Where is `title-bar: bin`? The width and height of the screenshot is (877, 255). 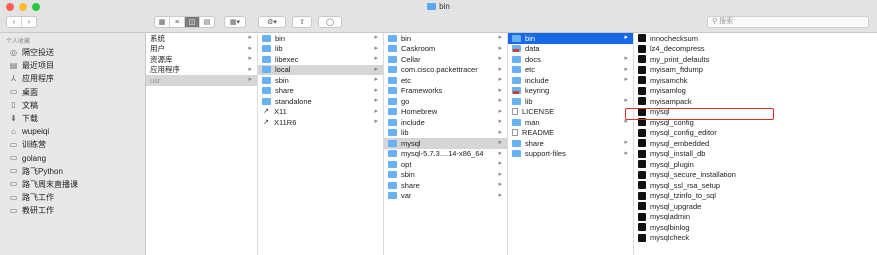
title-bar: bin is located at coordinates (438, 7).